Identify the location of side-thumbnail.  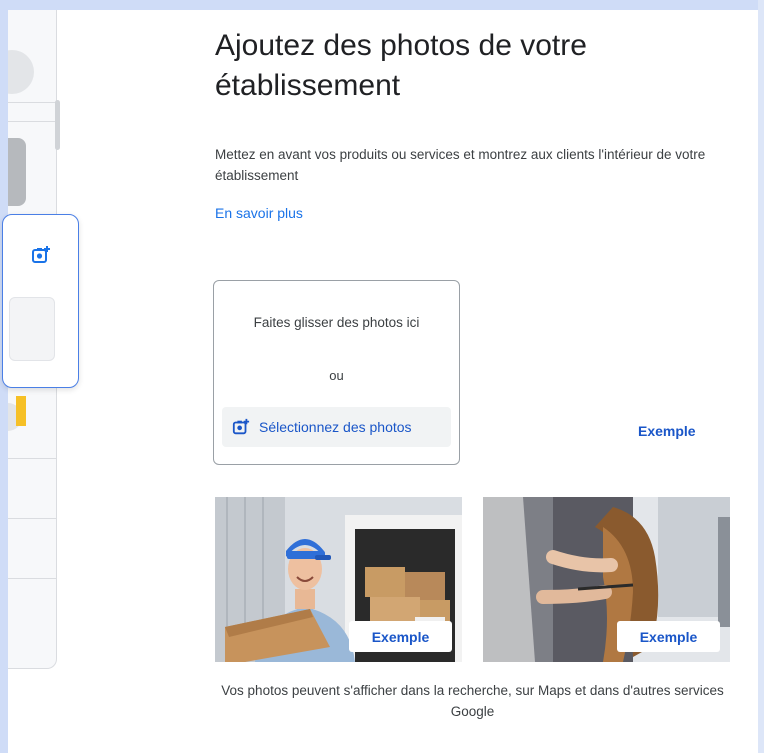
(17, 172).